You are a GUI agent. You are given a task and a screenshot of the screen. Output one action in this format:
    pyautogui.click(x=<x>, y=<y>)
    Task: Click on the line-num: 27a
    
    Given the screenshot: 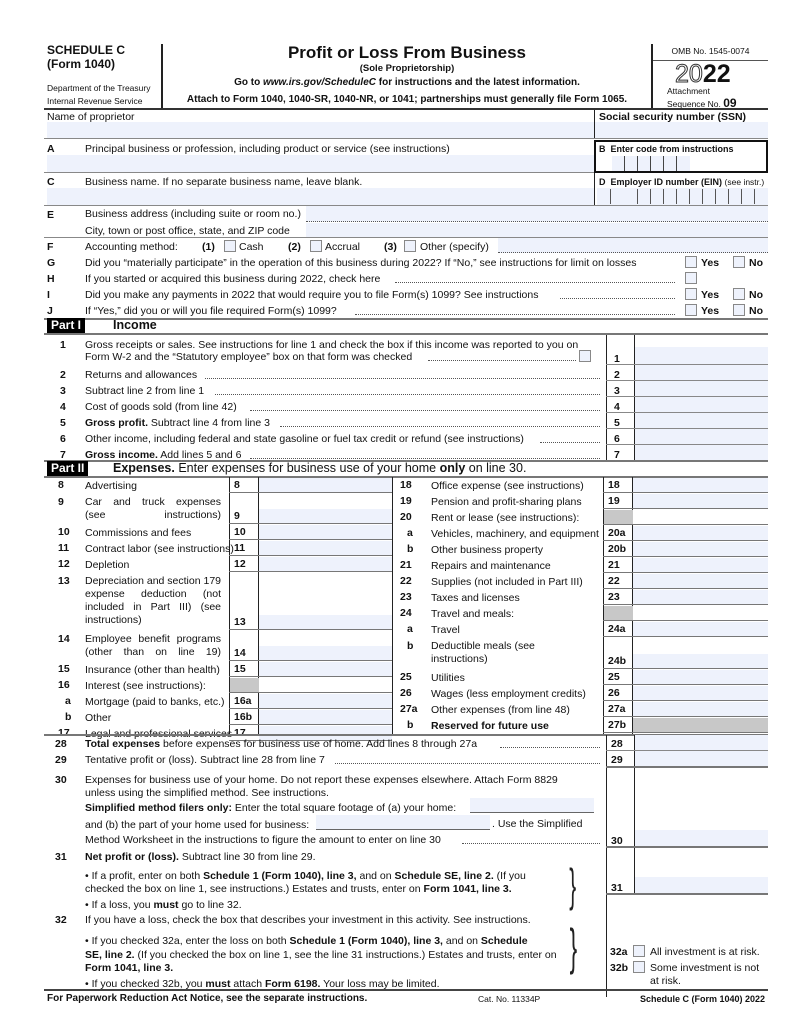 What is the action you would take?
    pyautogui.click(x=409, y=709)
    